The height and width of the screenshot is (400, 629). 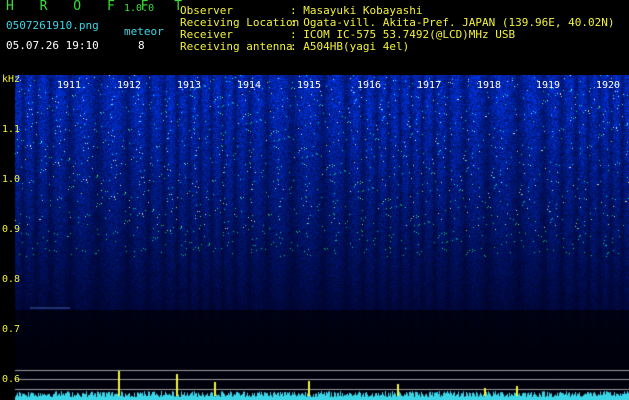 What do you see at coordinates (350, 46) in the screenshot?
I see `antenna-value: : A504HB(yagi 4el)` at bounding box center [350, 46].